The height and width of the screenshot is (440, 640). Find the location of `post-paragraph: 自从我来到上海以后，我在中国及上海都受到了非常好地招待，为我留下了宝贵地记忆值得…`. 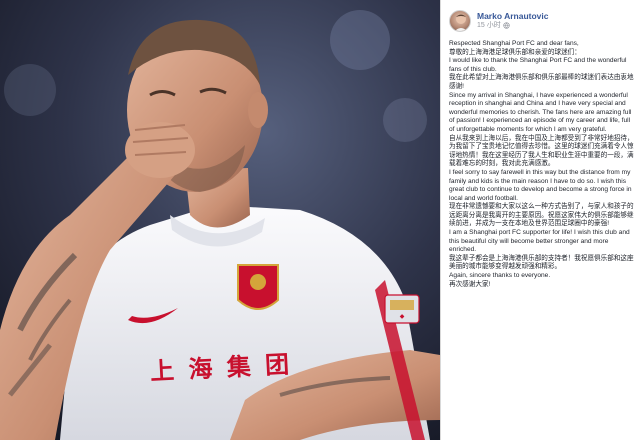

post-paragraph: 自从我来到上海以后，我在中国及上海都受到了非常好地招待，为我留下了宝贵地记忆值得… is located at coordinates (541, 151).